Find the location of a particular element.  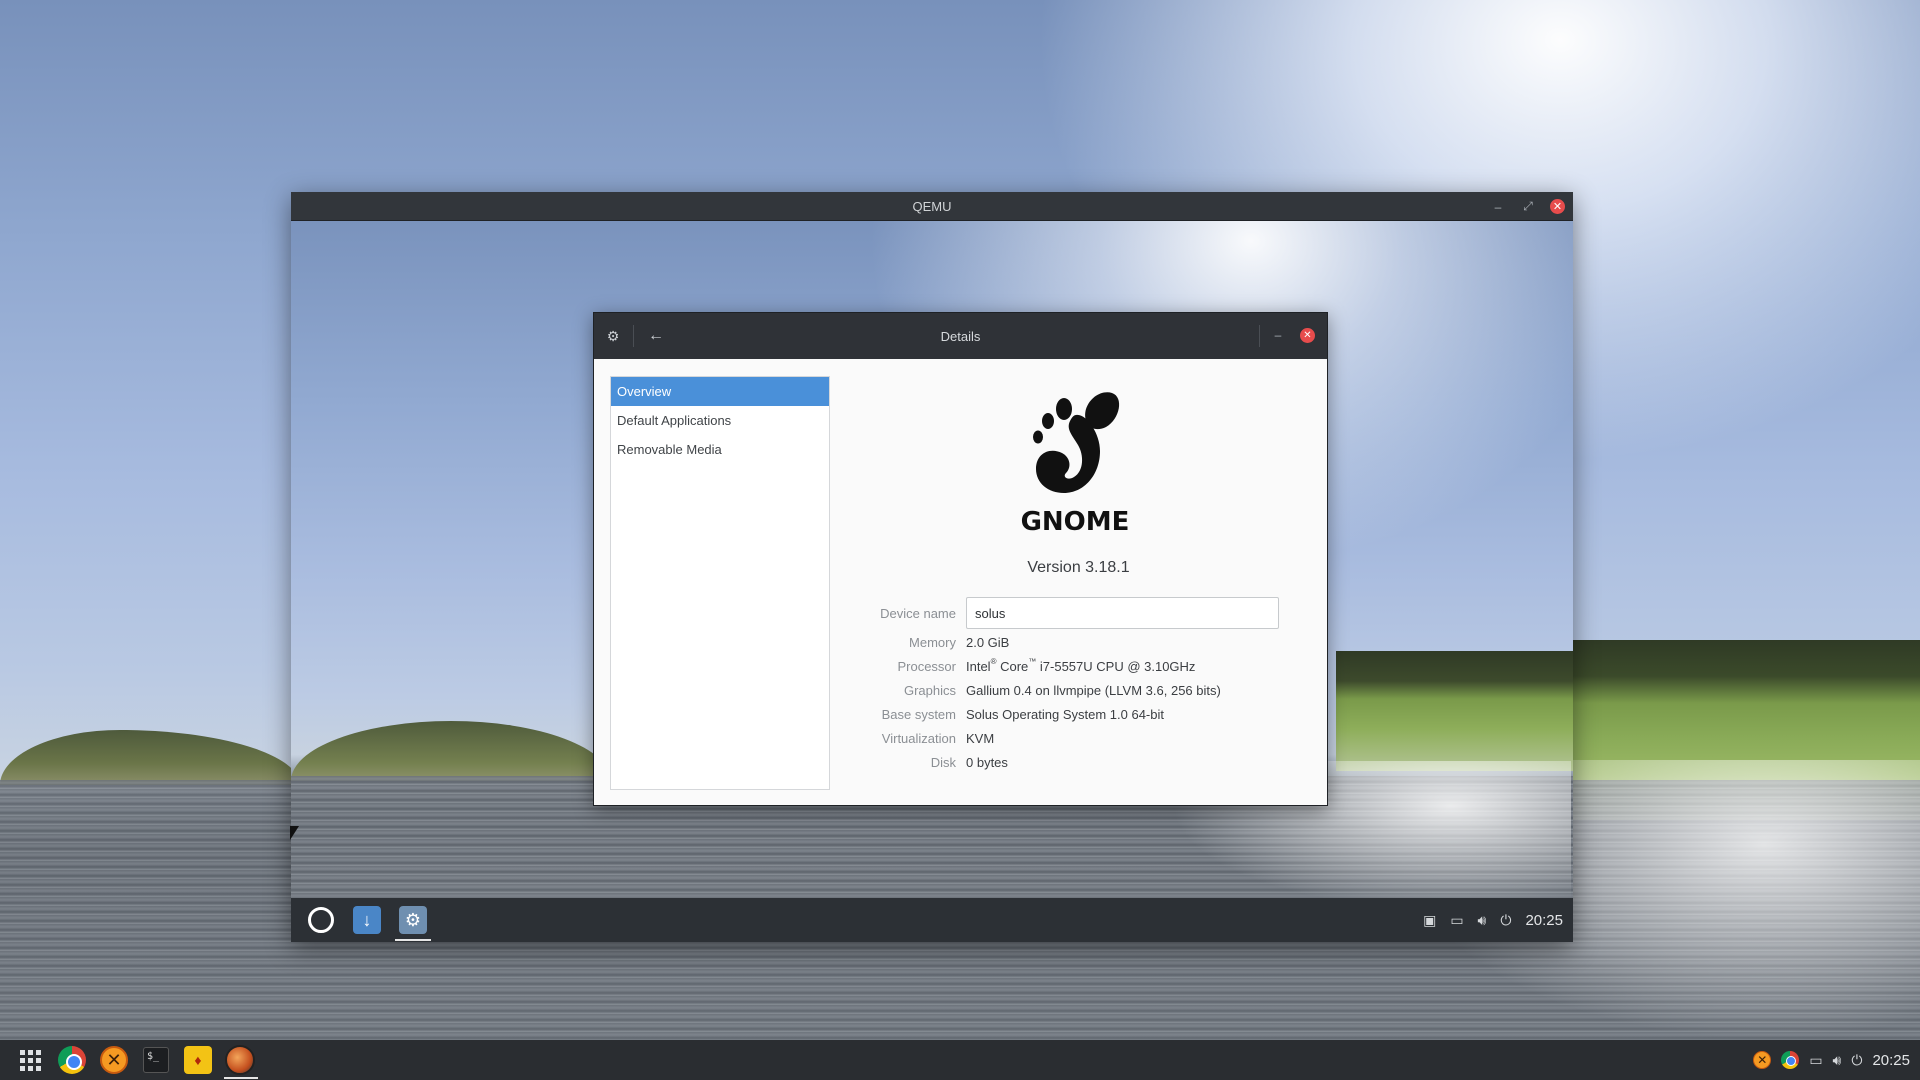

restore-button: ⤢ is located at coordinates (1528, 207).